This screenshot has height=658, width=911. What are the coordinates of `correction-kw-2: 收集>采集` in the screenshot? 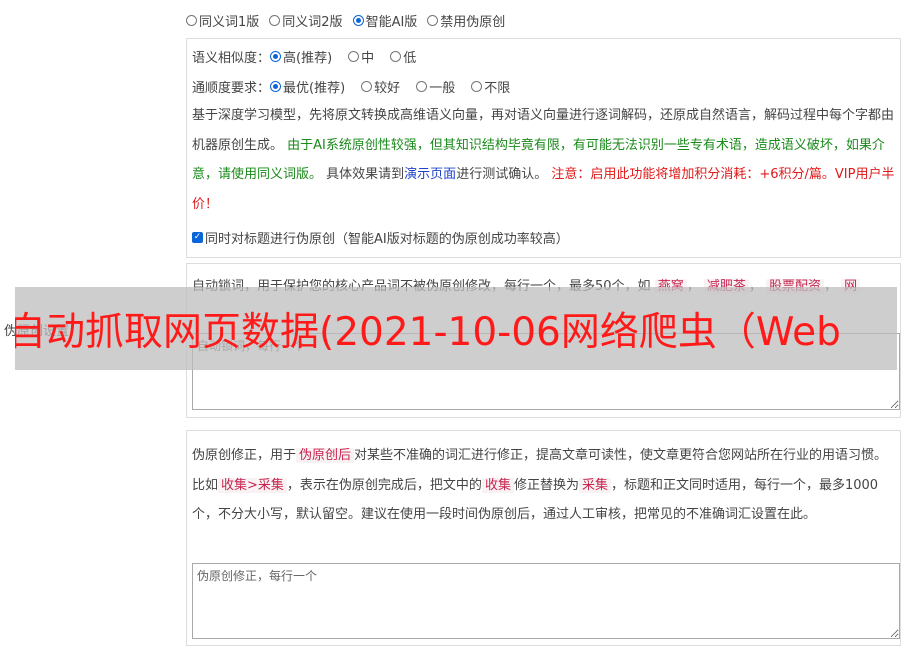 It's located at (252, 485).